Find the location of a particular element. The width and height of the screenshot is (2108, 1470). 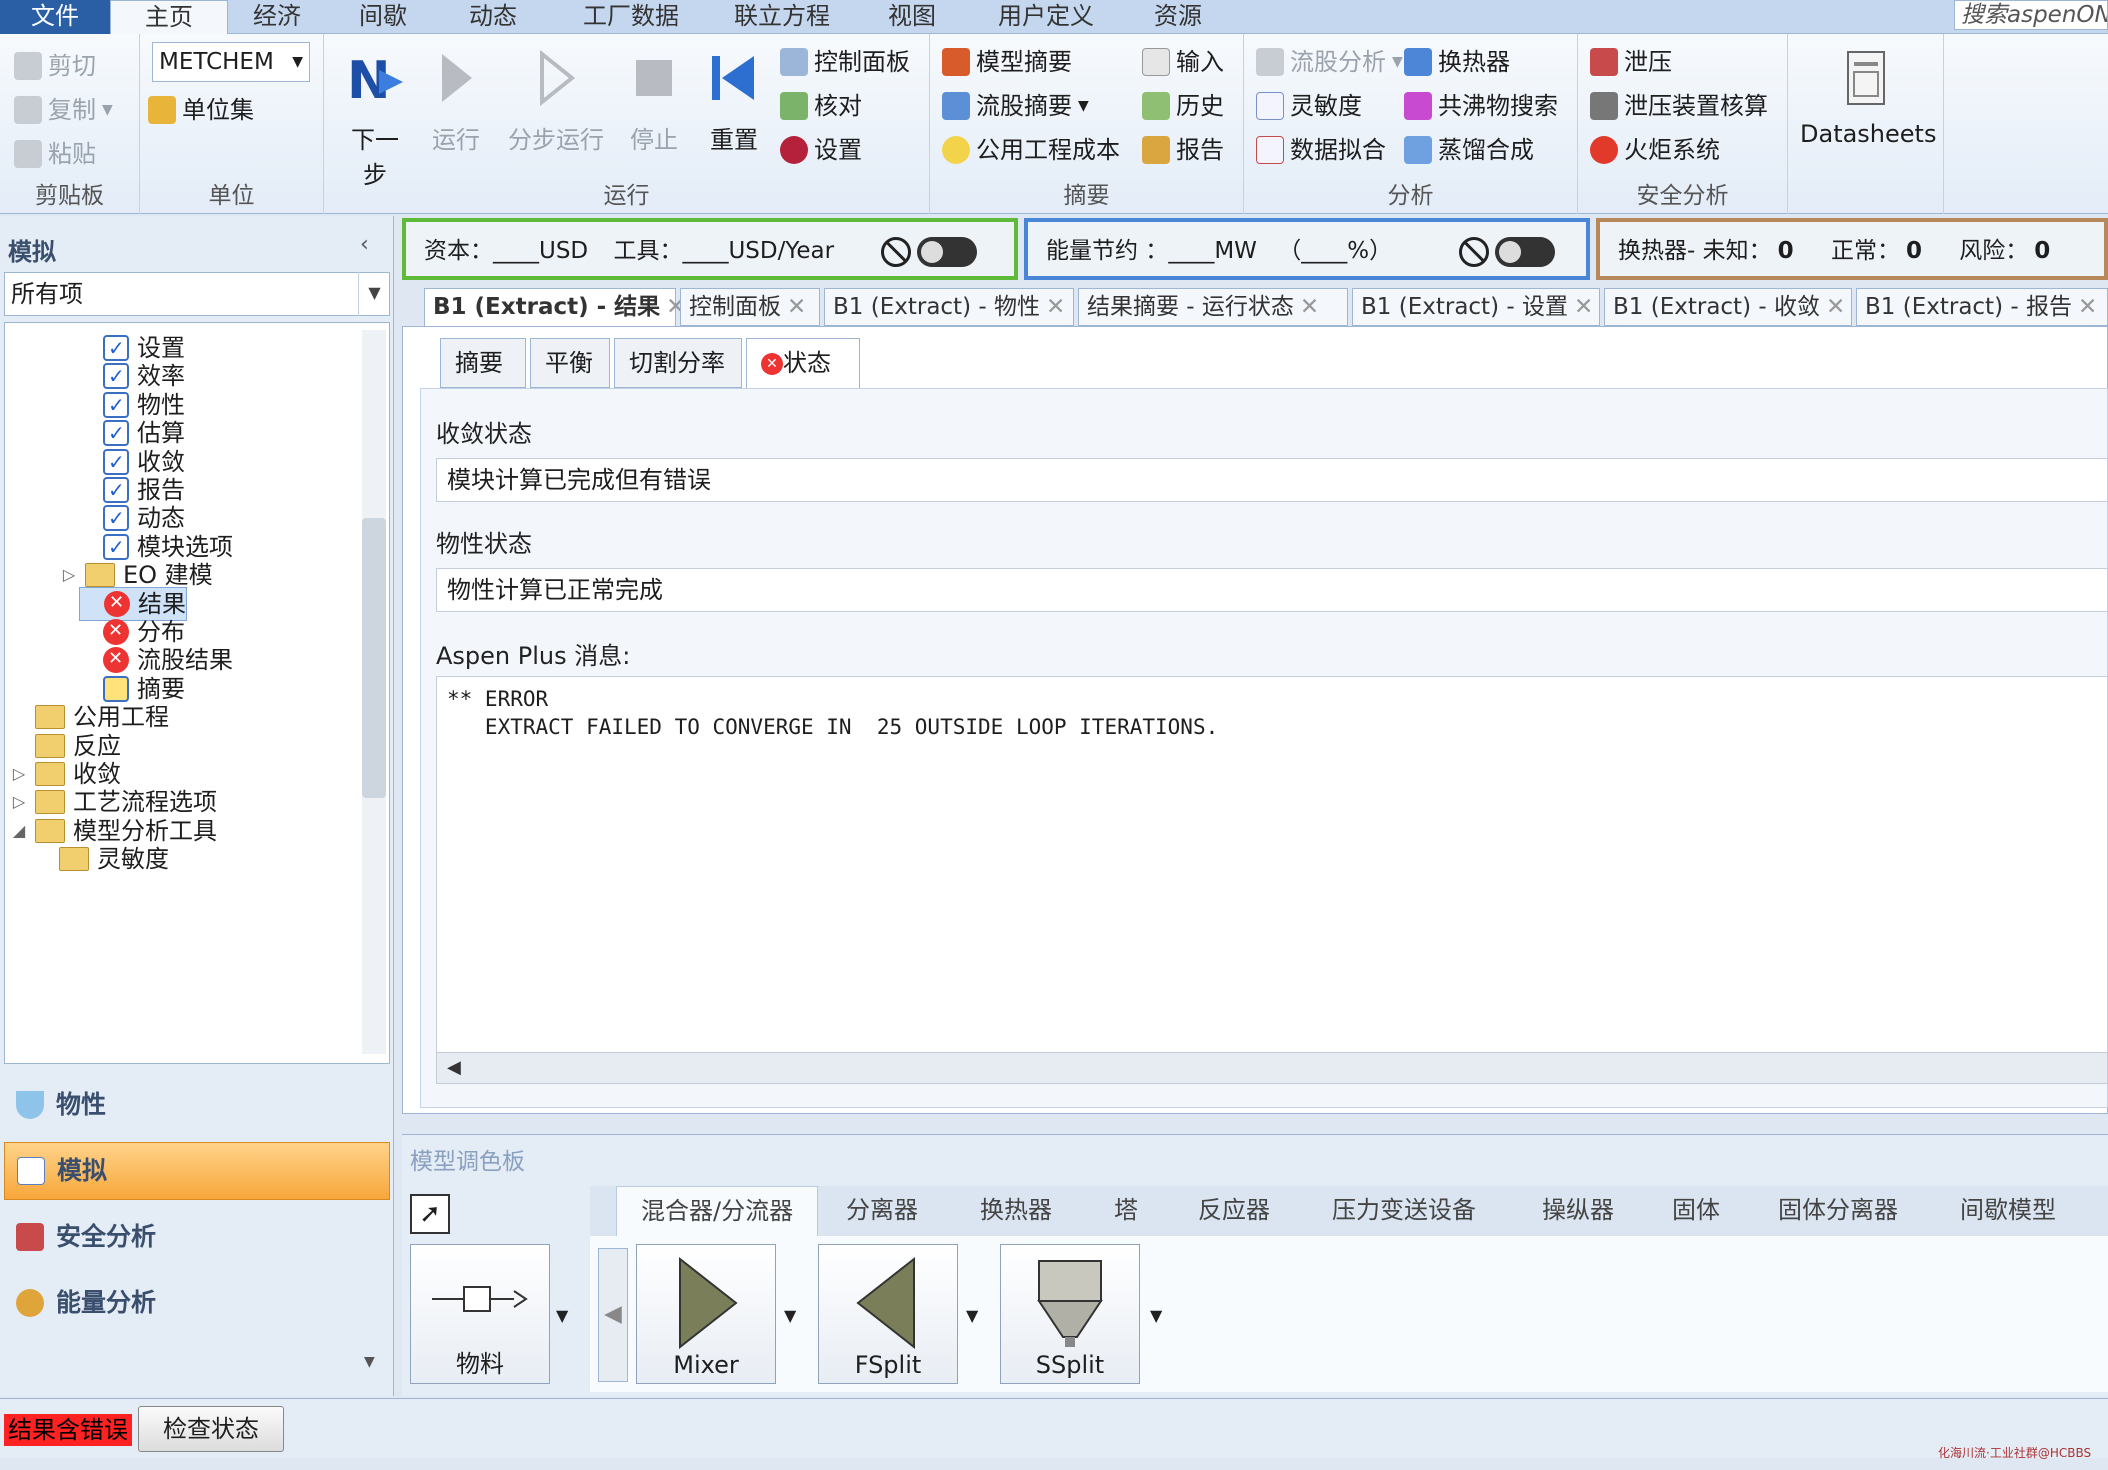

run-button: 运行 is located at coordinates (456, 101).